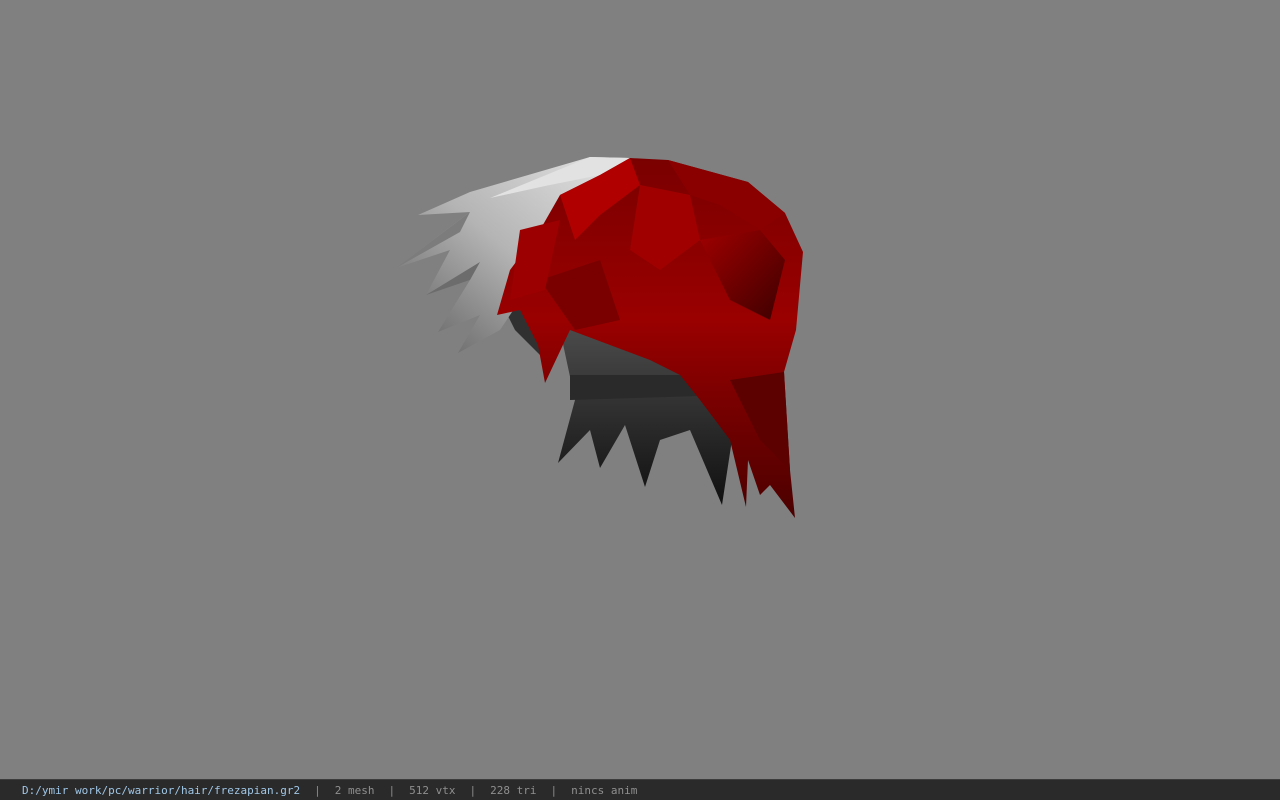 The image size is (1280, 800). Describe the element at coordinates (513, 790) in the screenshot. I see `triangle-count: 228 tri` at that location.